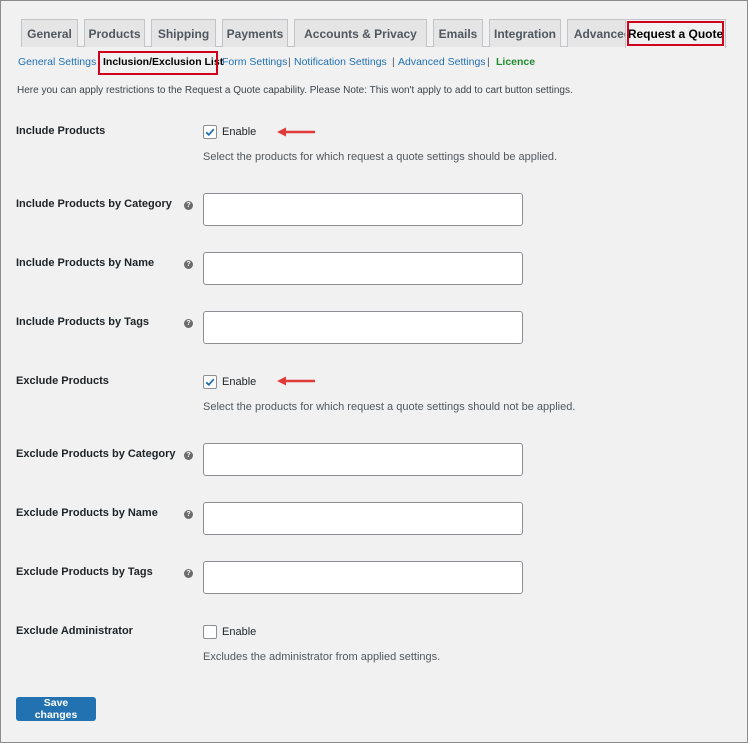  Describe the element at coordinates (114, 33) in the screenshot. I see `tab-products: Products` at that location.